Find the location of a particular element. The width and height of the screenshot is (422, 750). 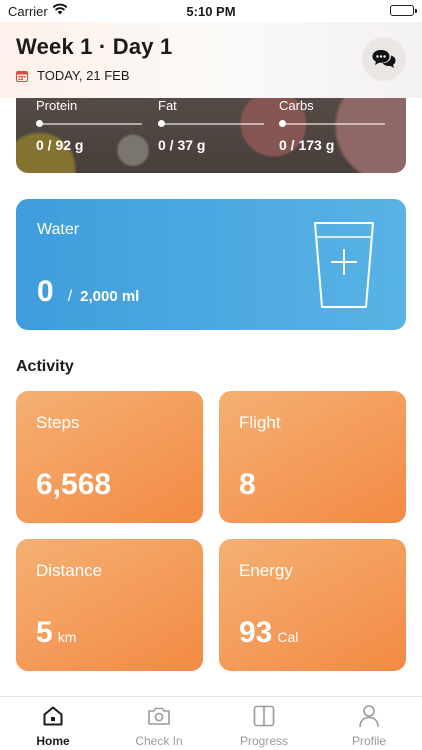

tile-value-row: 93 Cal is located at coordinates (268, 633).